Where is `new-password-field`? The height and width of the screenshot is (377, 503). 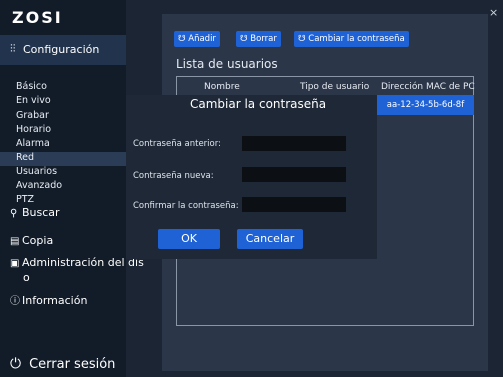 new-password-field is located at coordinates (294, 174).